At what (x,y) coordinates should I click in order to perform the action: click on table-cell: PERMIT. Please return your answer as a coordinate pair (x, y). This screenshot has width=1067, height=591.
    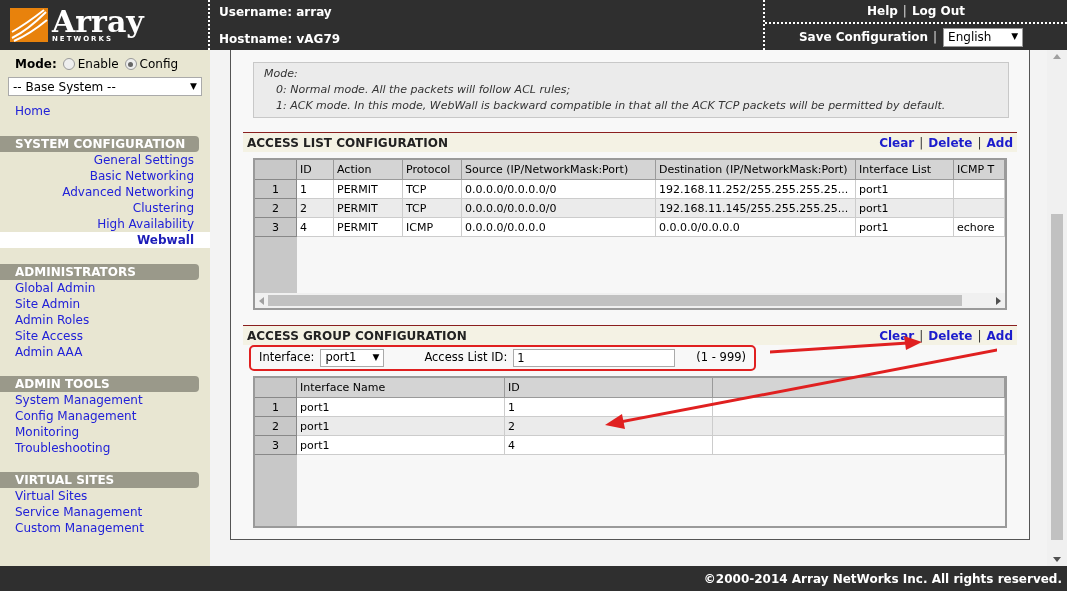
    Looking at the image, I should click on (368, 227).